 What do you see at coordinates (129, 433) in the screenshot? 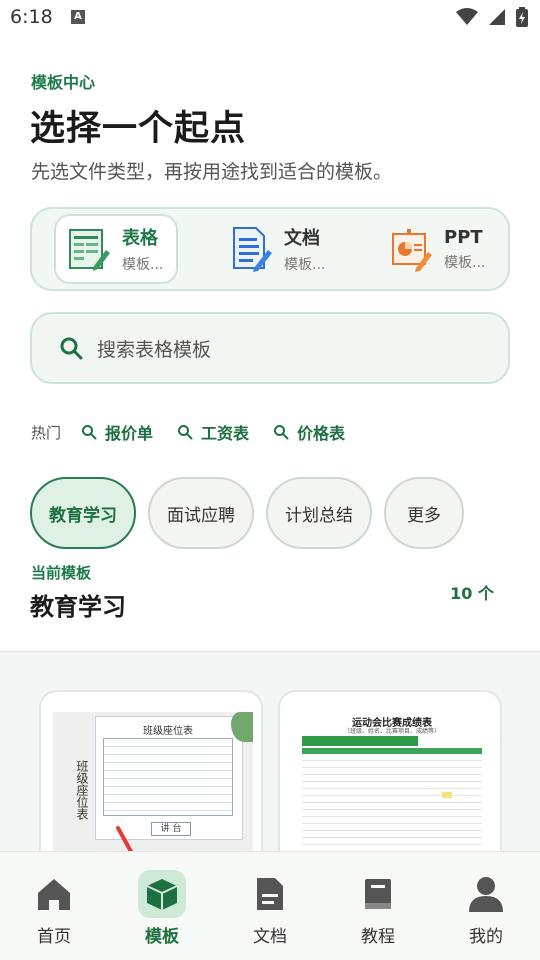
I see `hot-link-label: 报价单` at bounding box center [129, 433].